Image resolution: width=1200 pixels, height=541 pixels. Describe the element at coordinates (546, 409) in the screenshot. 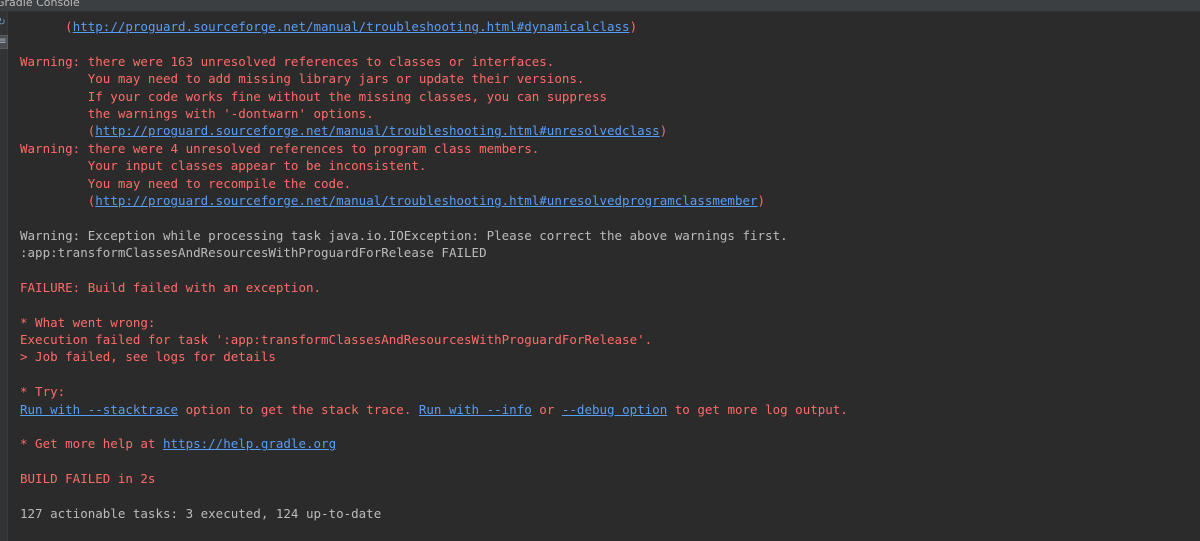

I see `console-text: or` at that location.